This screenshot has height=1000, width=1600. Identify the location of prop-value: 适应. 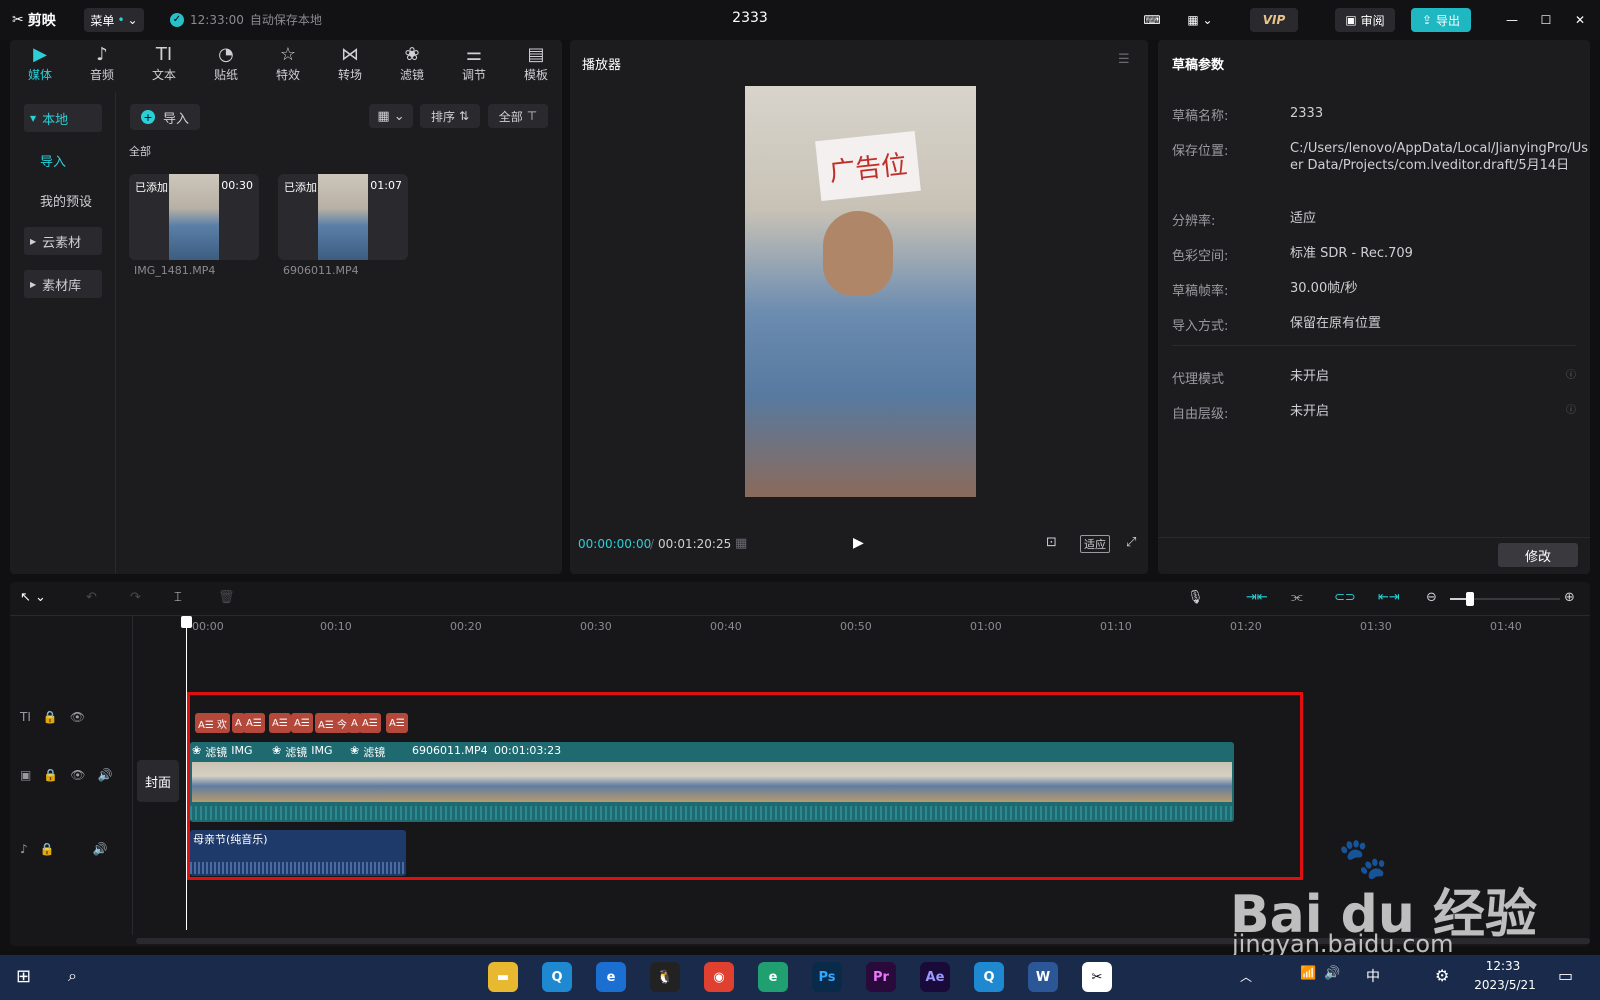
(1303, 218).